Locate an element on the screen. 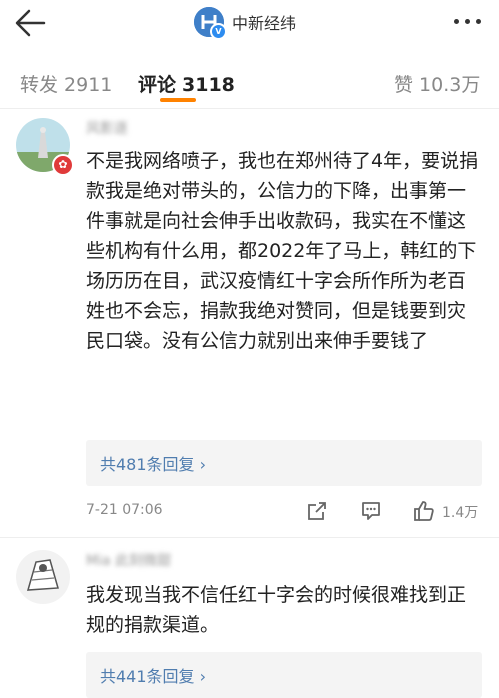 The width and height of the screenshot is (499, 698). account-name: 中新经纬 is located at coordinates (264, 23).